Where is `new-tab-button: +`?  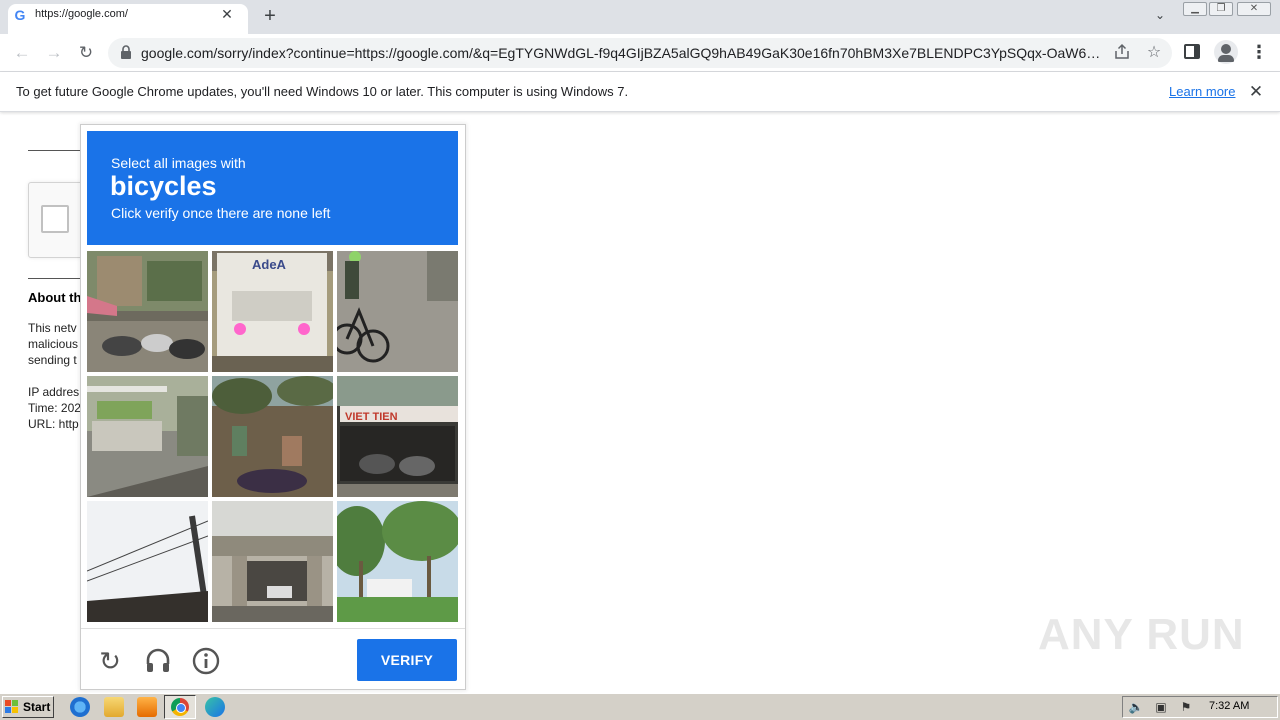 new-tab-button: + is located at coordinates (270, 17).